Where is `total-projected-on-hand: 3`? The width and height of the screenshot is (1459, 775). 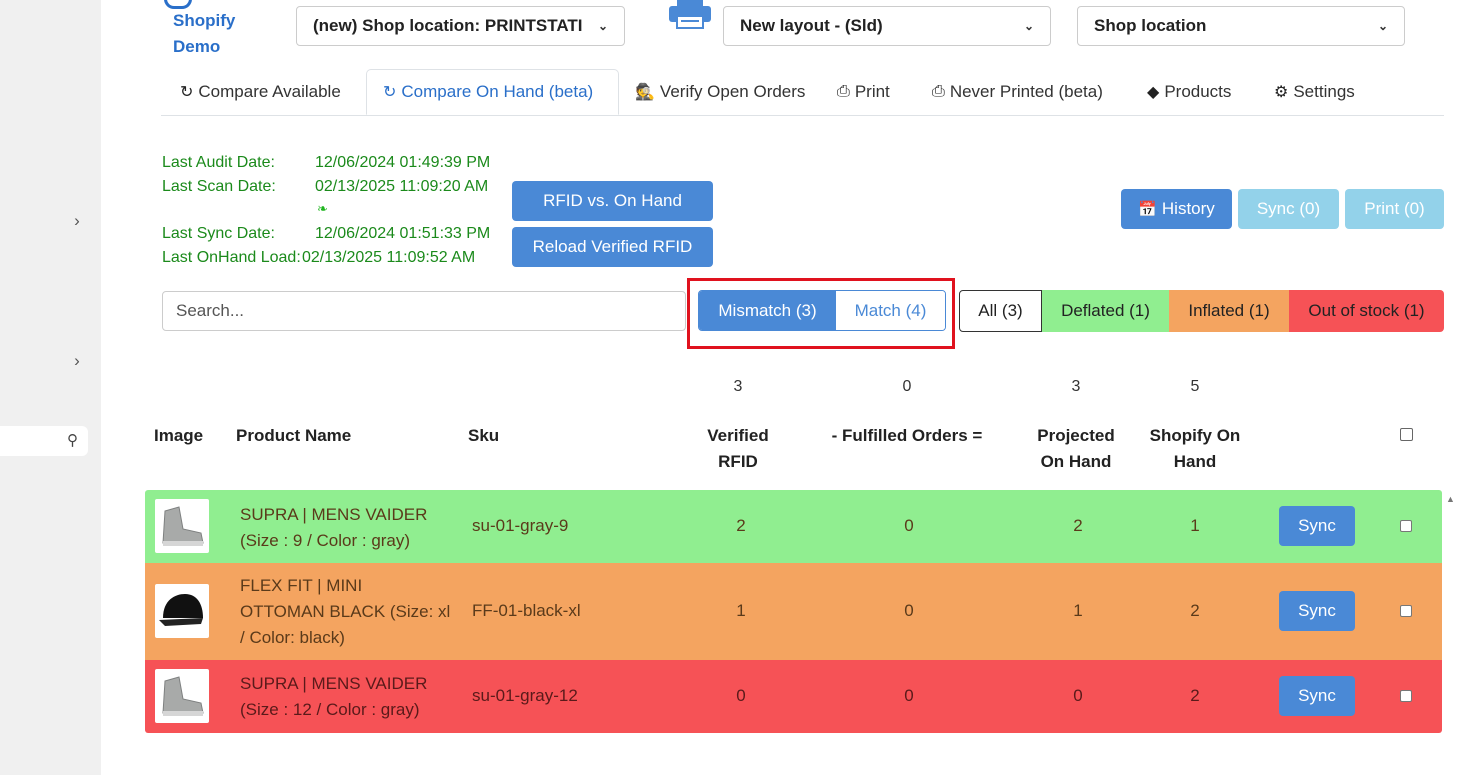
total-projected-on-hand: 3 is located at coordinates (1076, 386).